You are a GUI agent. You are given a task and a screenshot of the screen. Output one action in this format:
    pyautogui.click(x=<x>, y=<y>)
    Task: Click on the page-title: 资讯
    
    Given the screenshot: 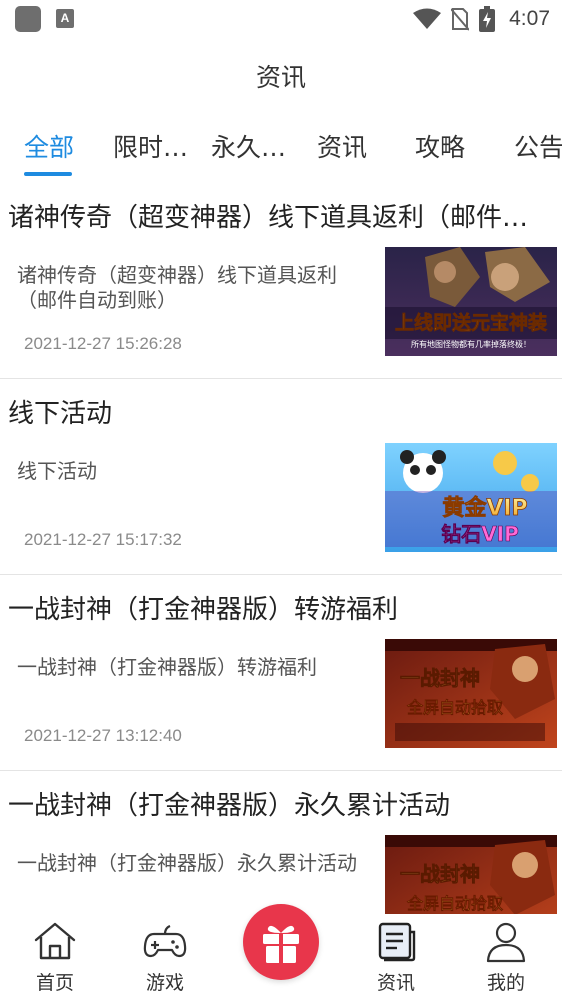 What is the action you would take?
    pyautogui.click(x=280, y=77)
    